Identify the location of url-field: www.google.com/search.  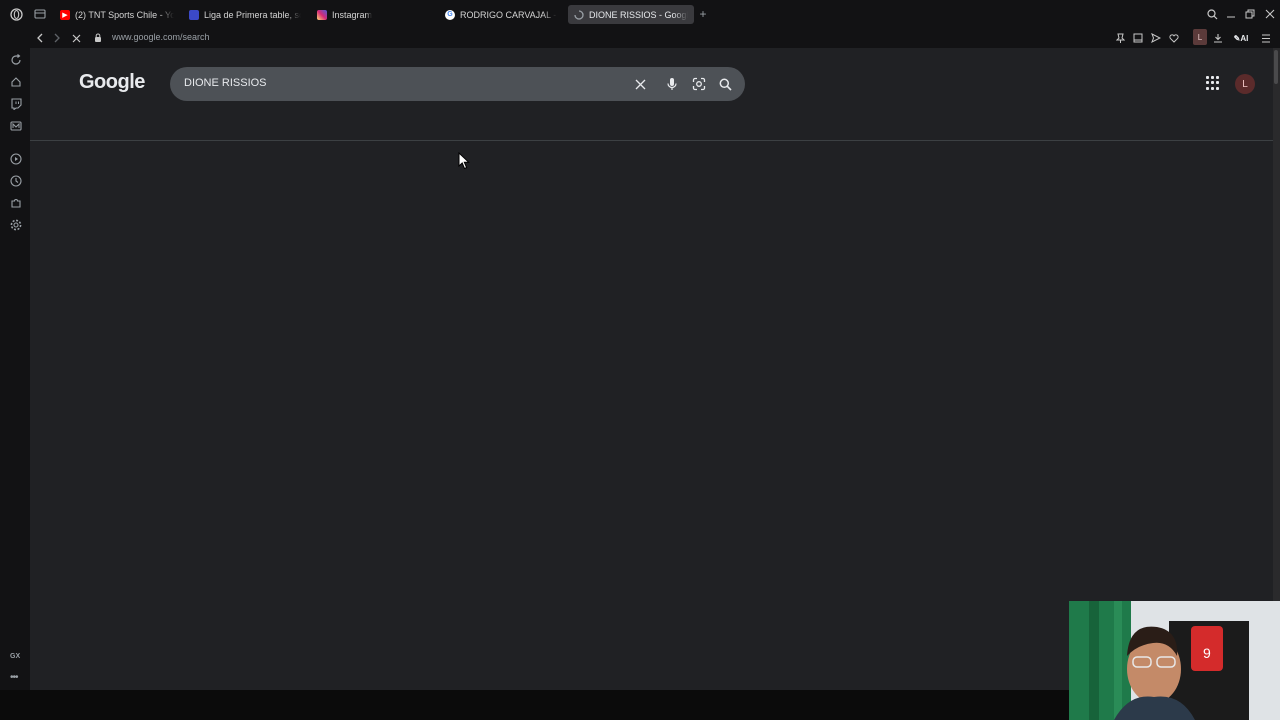
(161, 37).